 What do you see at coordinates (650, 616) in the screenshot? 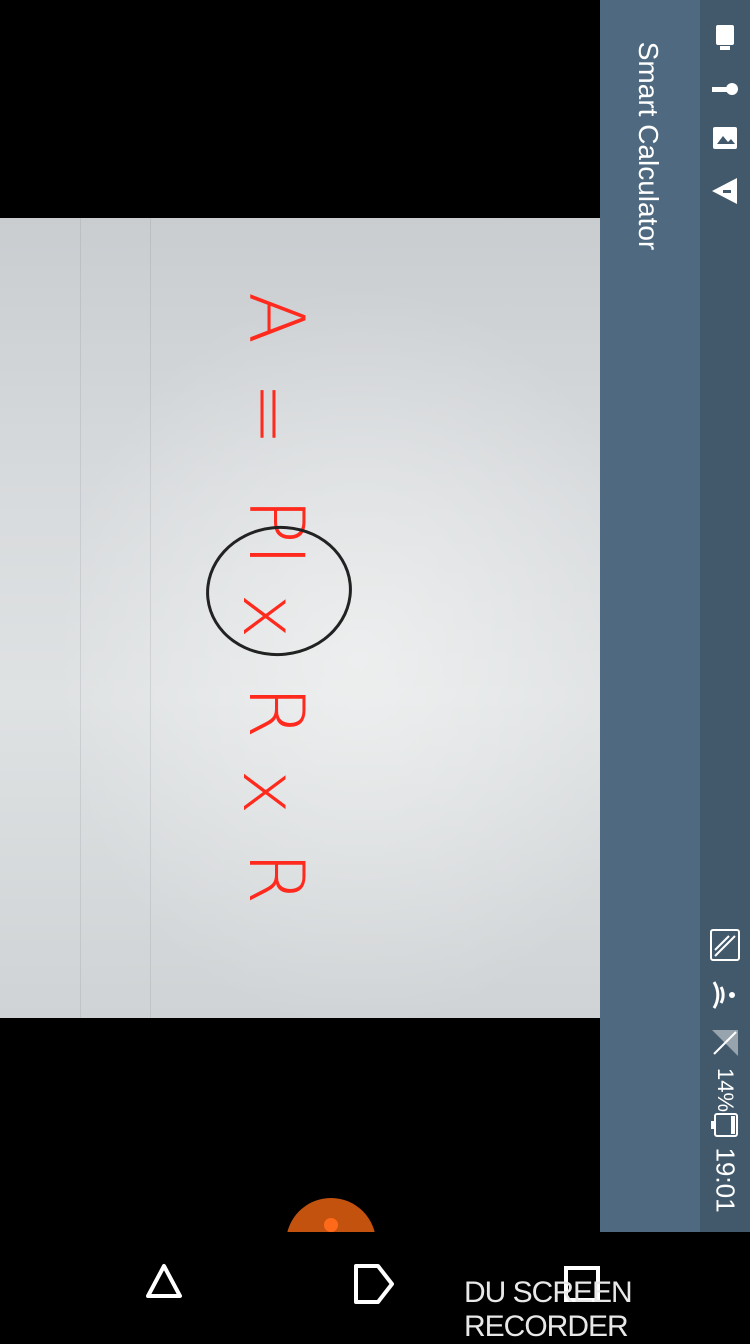
I see `app-bar: Smart Calculator` at bounding box center [650, 616].